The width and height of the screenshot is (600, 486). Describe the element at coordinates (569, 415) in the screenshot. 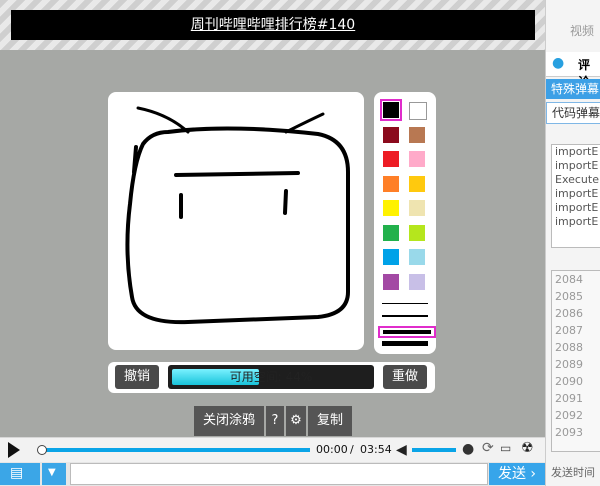

I see `line-number: 2092` at that location.